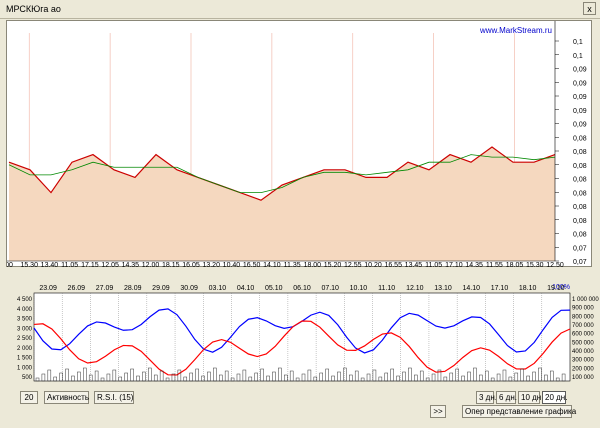 The image size is (600, 428). What do you see at coordinates (25, 359) in the screenshot?
I see `left-axis-tick-label: 1 500` at bounding box center [25, 359].